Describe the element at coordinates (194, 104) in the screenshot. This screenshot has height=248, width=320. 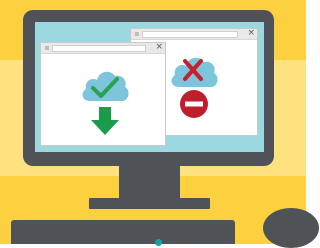
I see `stop-icon` at that location.